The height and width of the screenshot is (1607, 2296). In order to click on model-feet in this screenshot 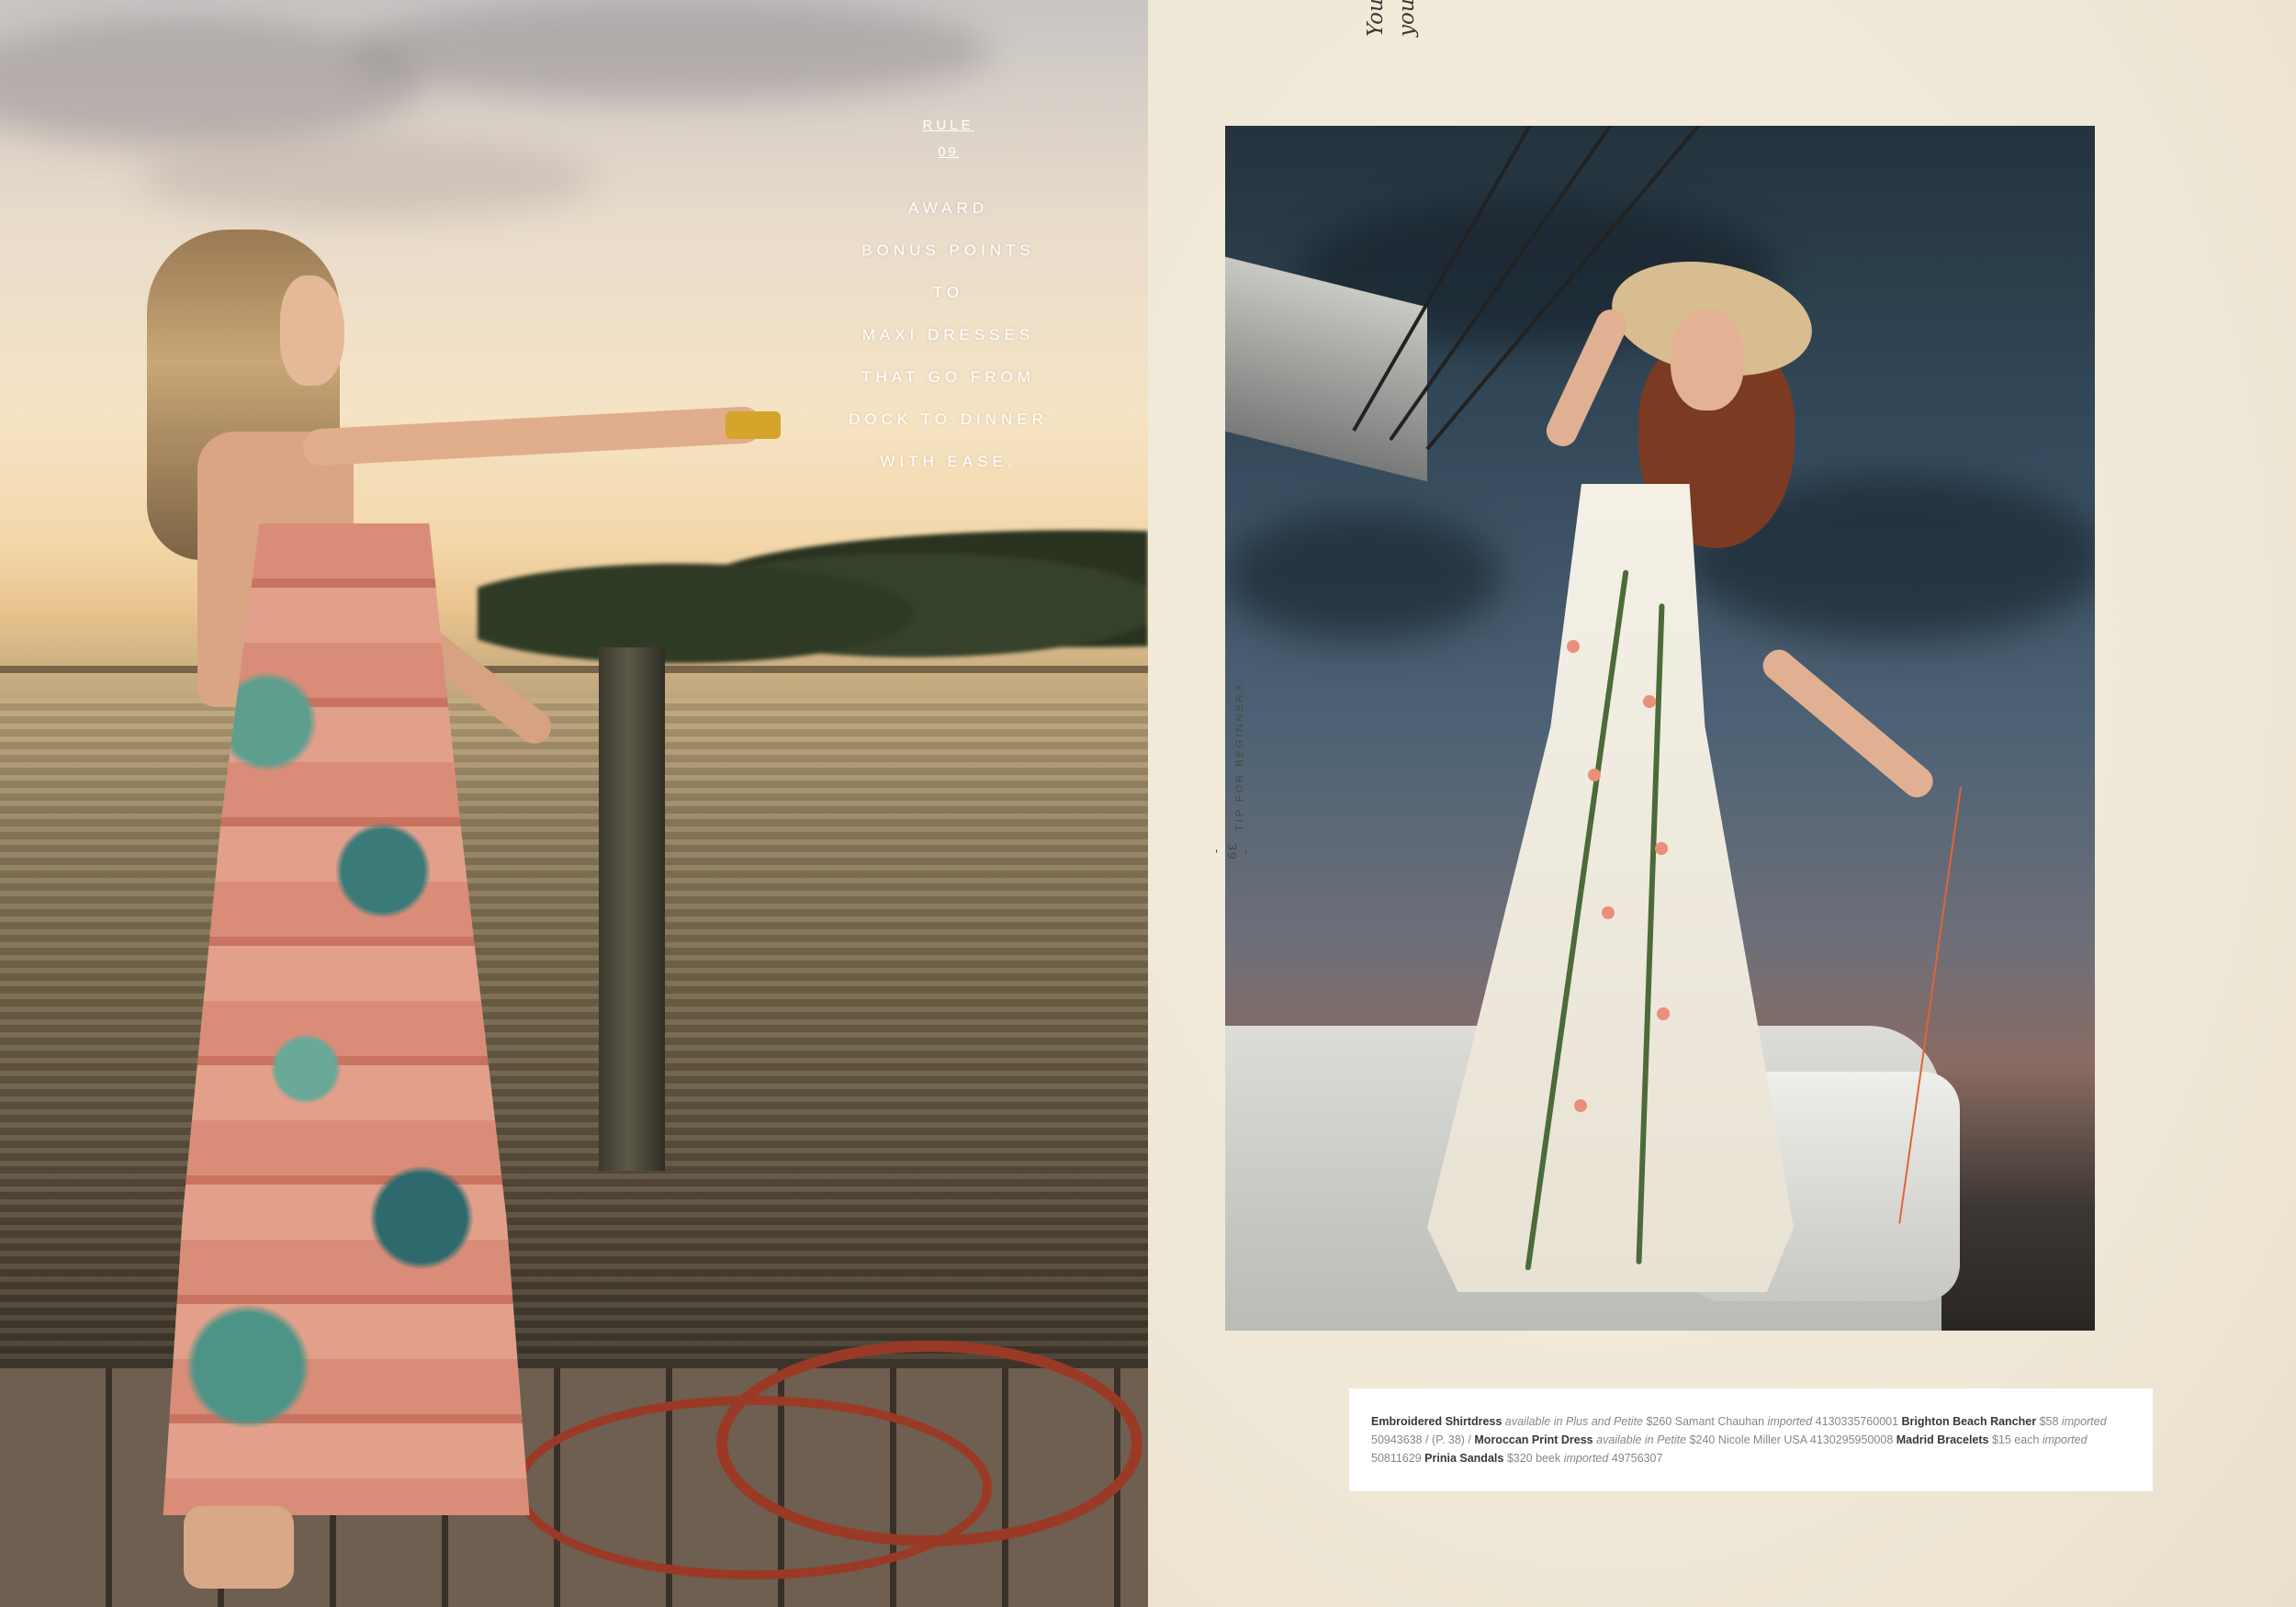, I will do `click(239, 1547)`.